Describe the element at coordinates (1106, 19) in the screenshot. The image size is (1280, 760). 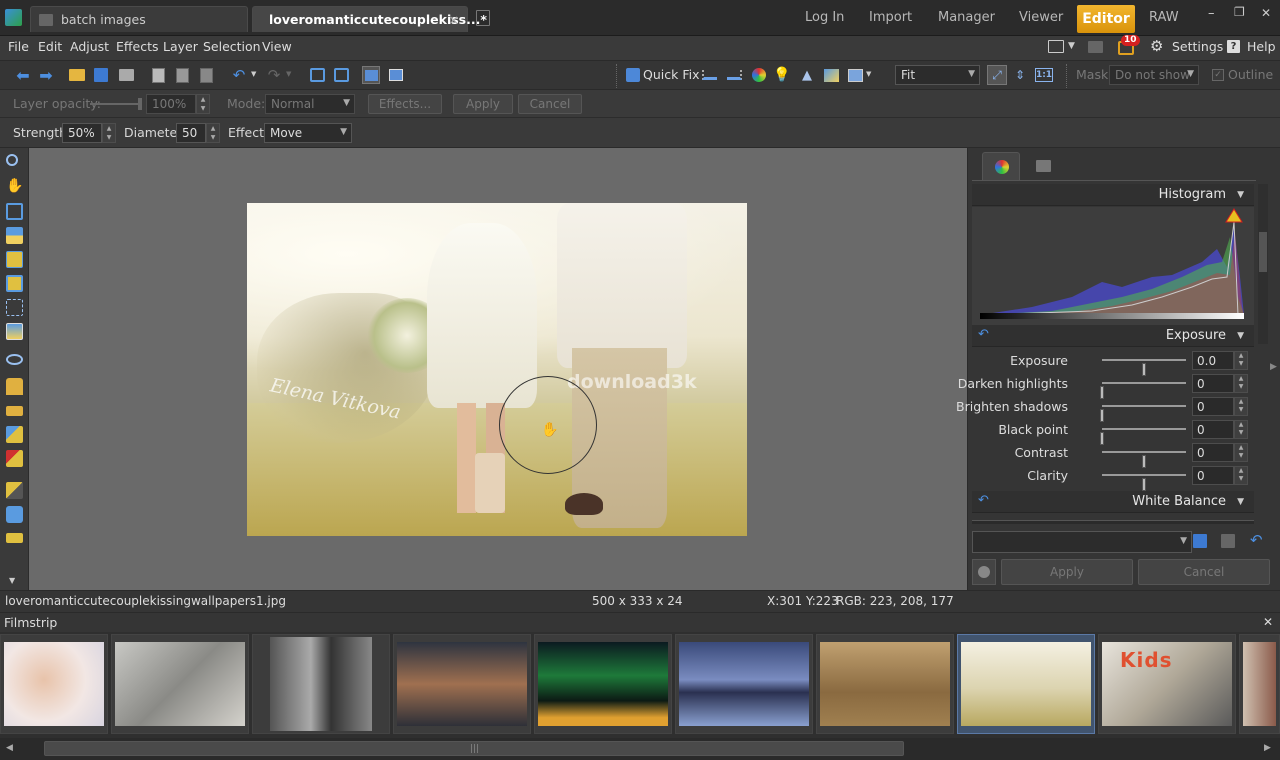
I see `nav-editor: Editor` at that location.